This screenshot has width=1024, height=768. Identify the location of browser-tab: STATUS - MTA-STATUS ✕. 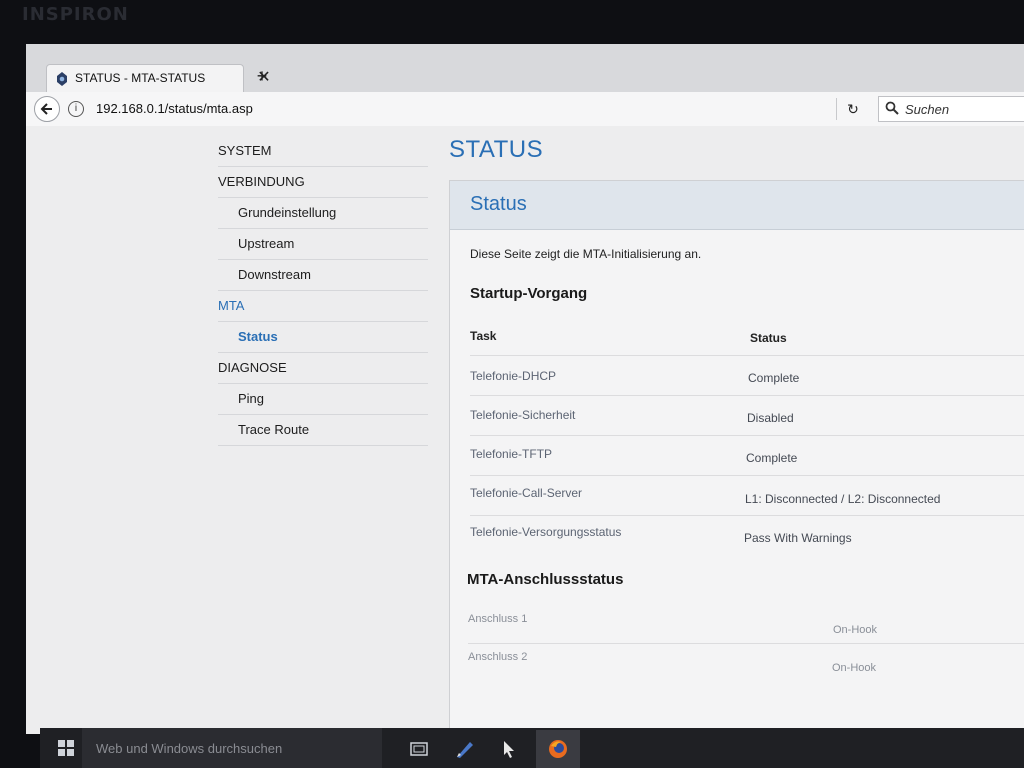
(158, 78).